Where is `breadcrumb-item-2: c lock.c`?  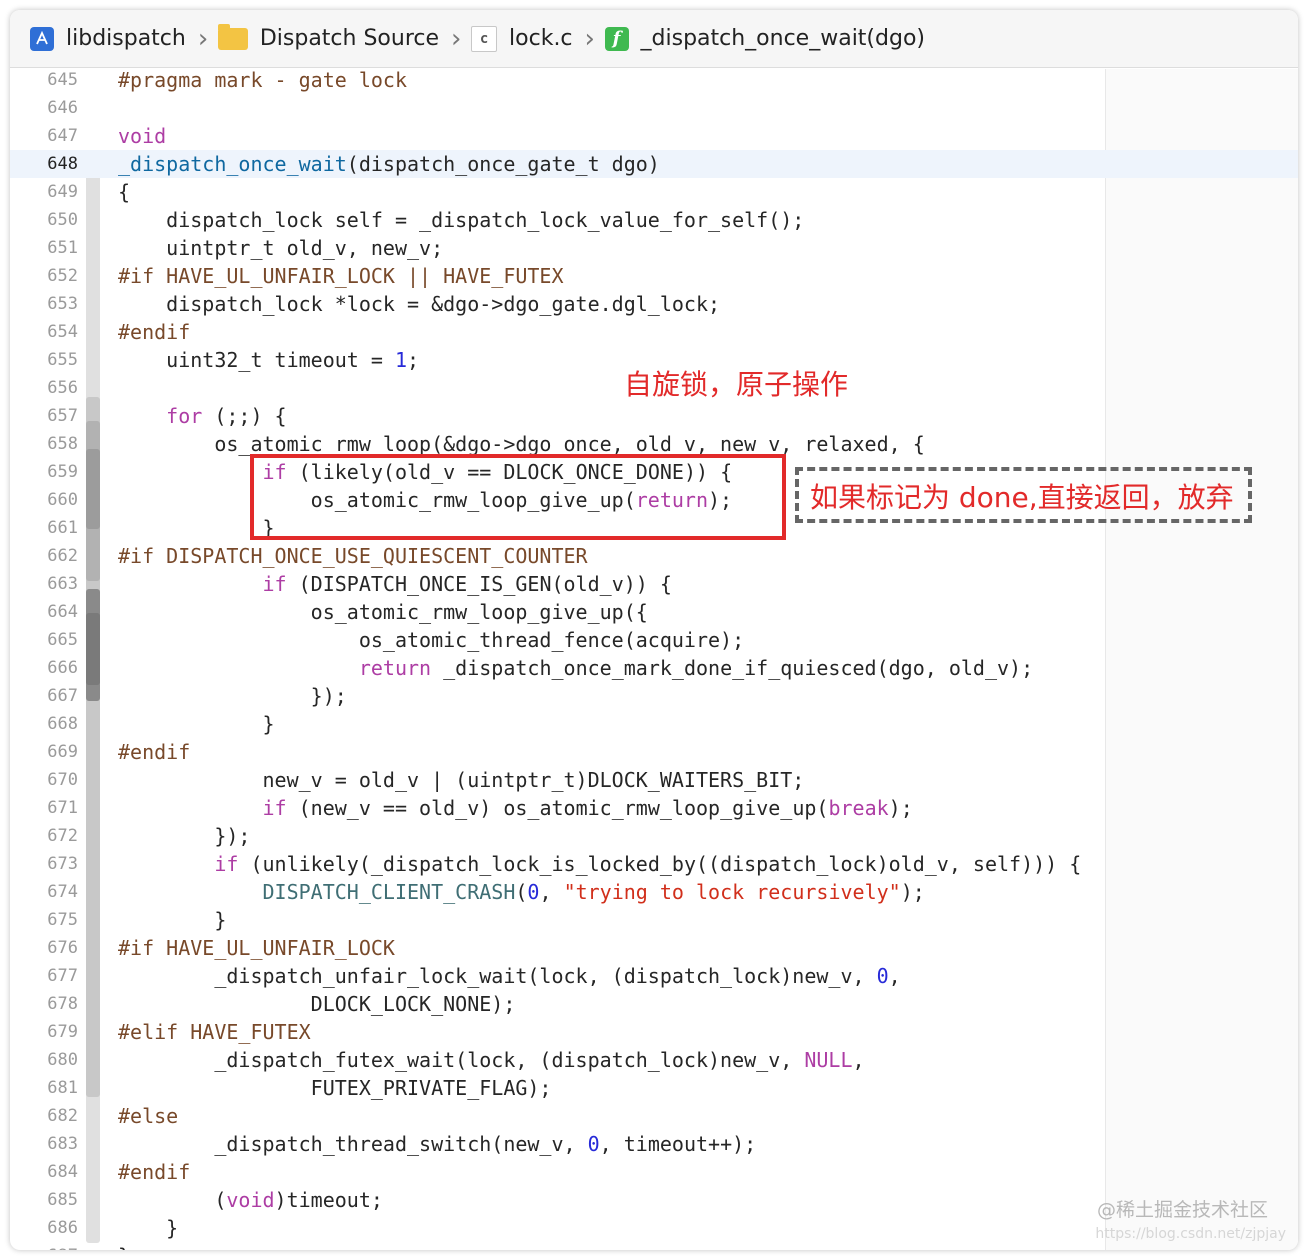
breadcrumb-item-2: c lock.c is located at coordinates (522, 38).